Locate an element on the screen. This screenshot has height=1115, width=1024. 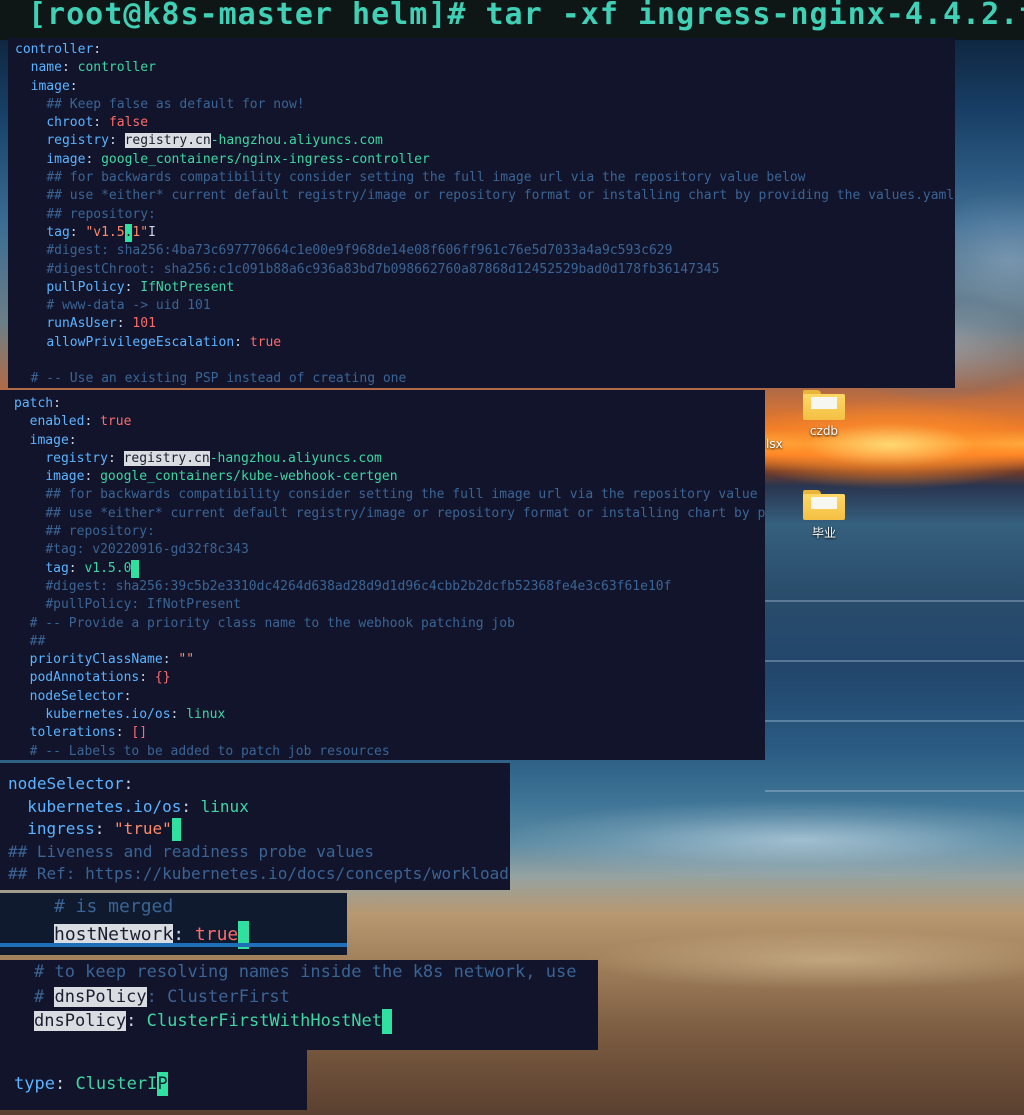
yaml-value: v1.5.0 is located at coordinates (108, 568).